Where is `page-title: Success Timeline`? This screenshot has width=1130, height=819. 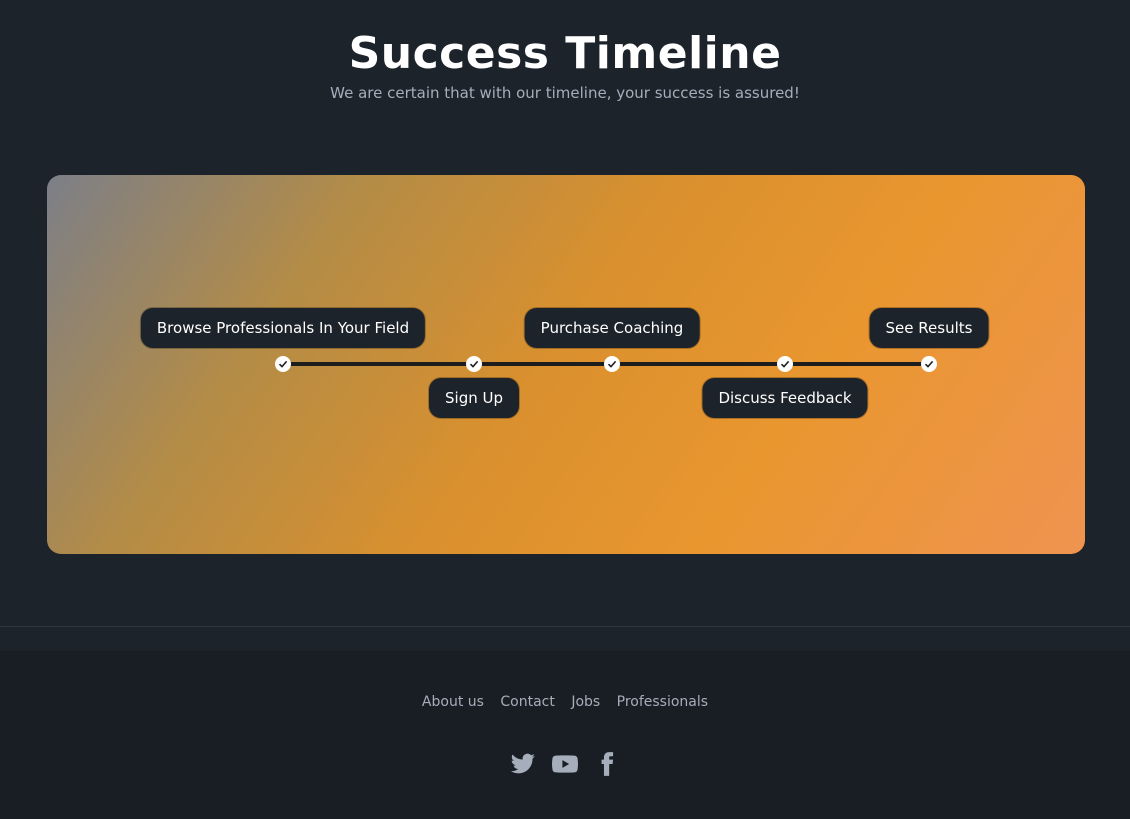
page-title: Success Timeline is located at coordinates (565, 53).